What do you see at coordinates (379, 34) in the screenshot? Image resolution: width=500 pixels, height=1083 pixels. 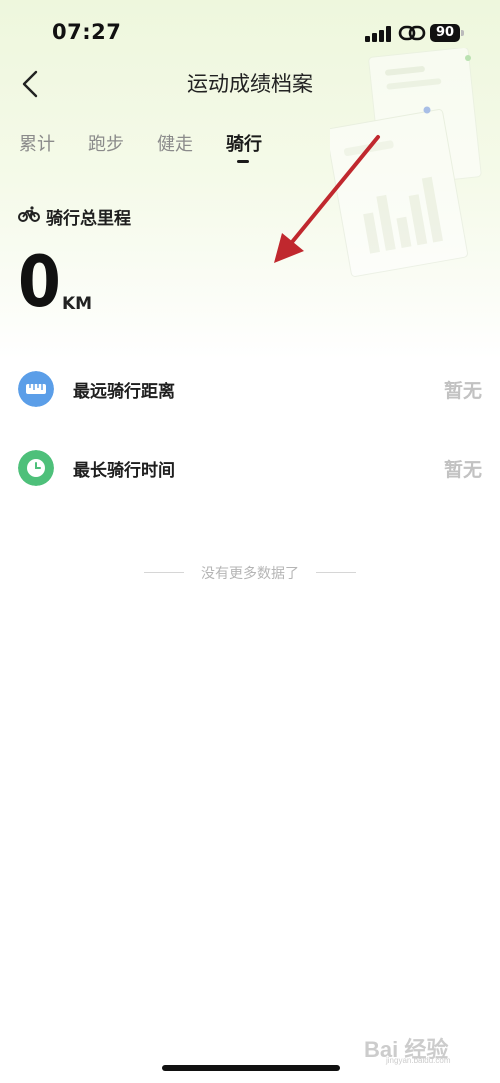 I see `cellular-signal-icon` at bounding box center [379, 34].